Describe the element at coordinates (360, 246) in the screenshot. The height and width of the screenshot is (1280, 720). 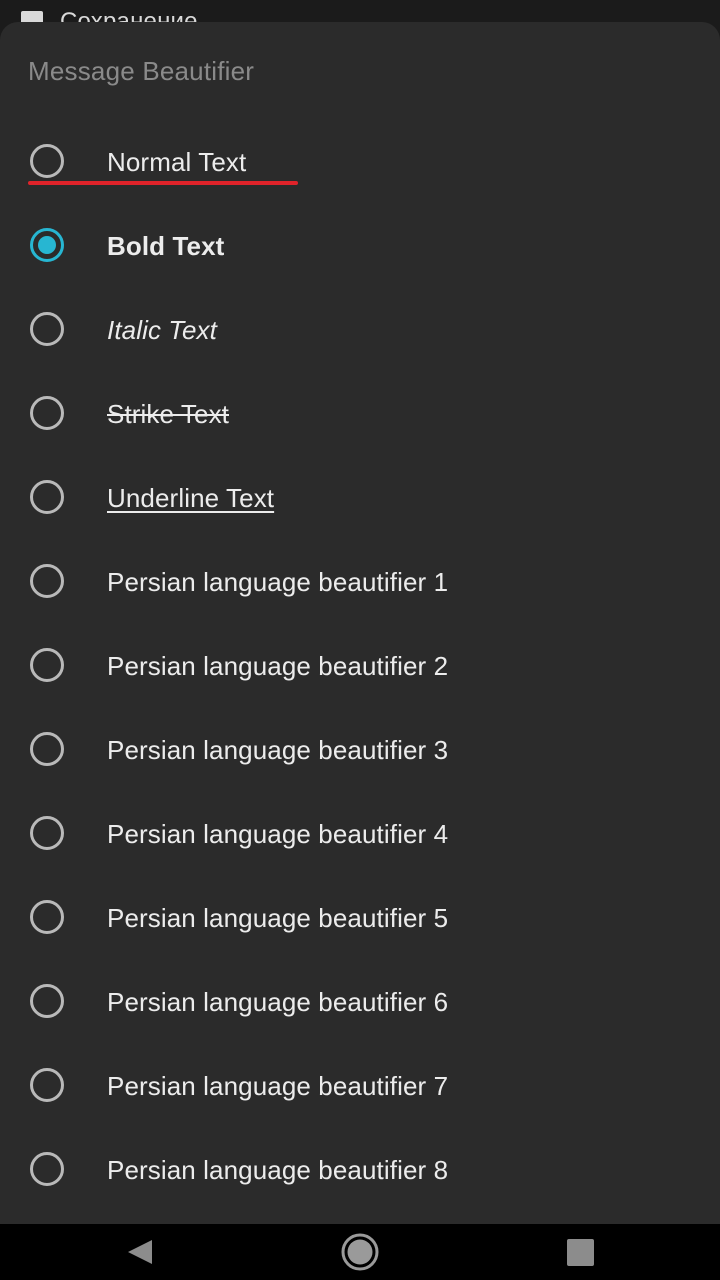
I see `option-bold-text: Bold Text` at that location.